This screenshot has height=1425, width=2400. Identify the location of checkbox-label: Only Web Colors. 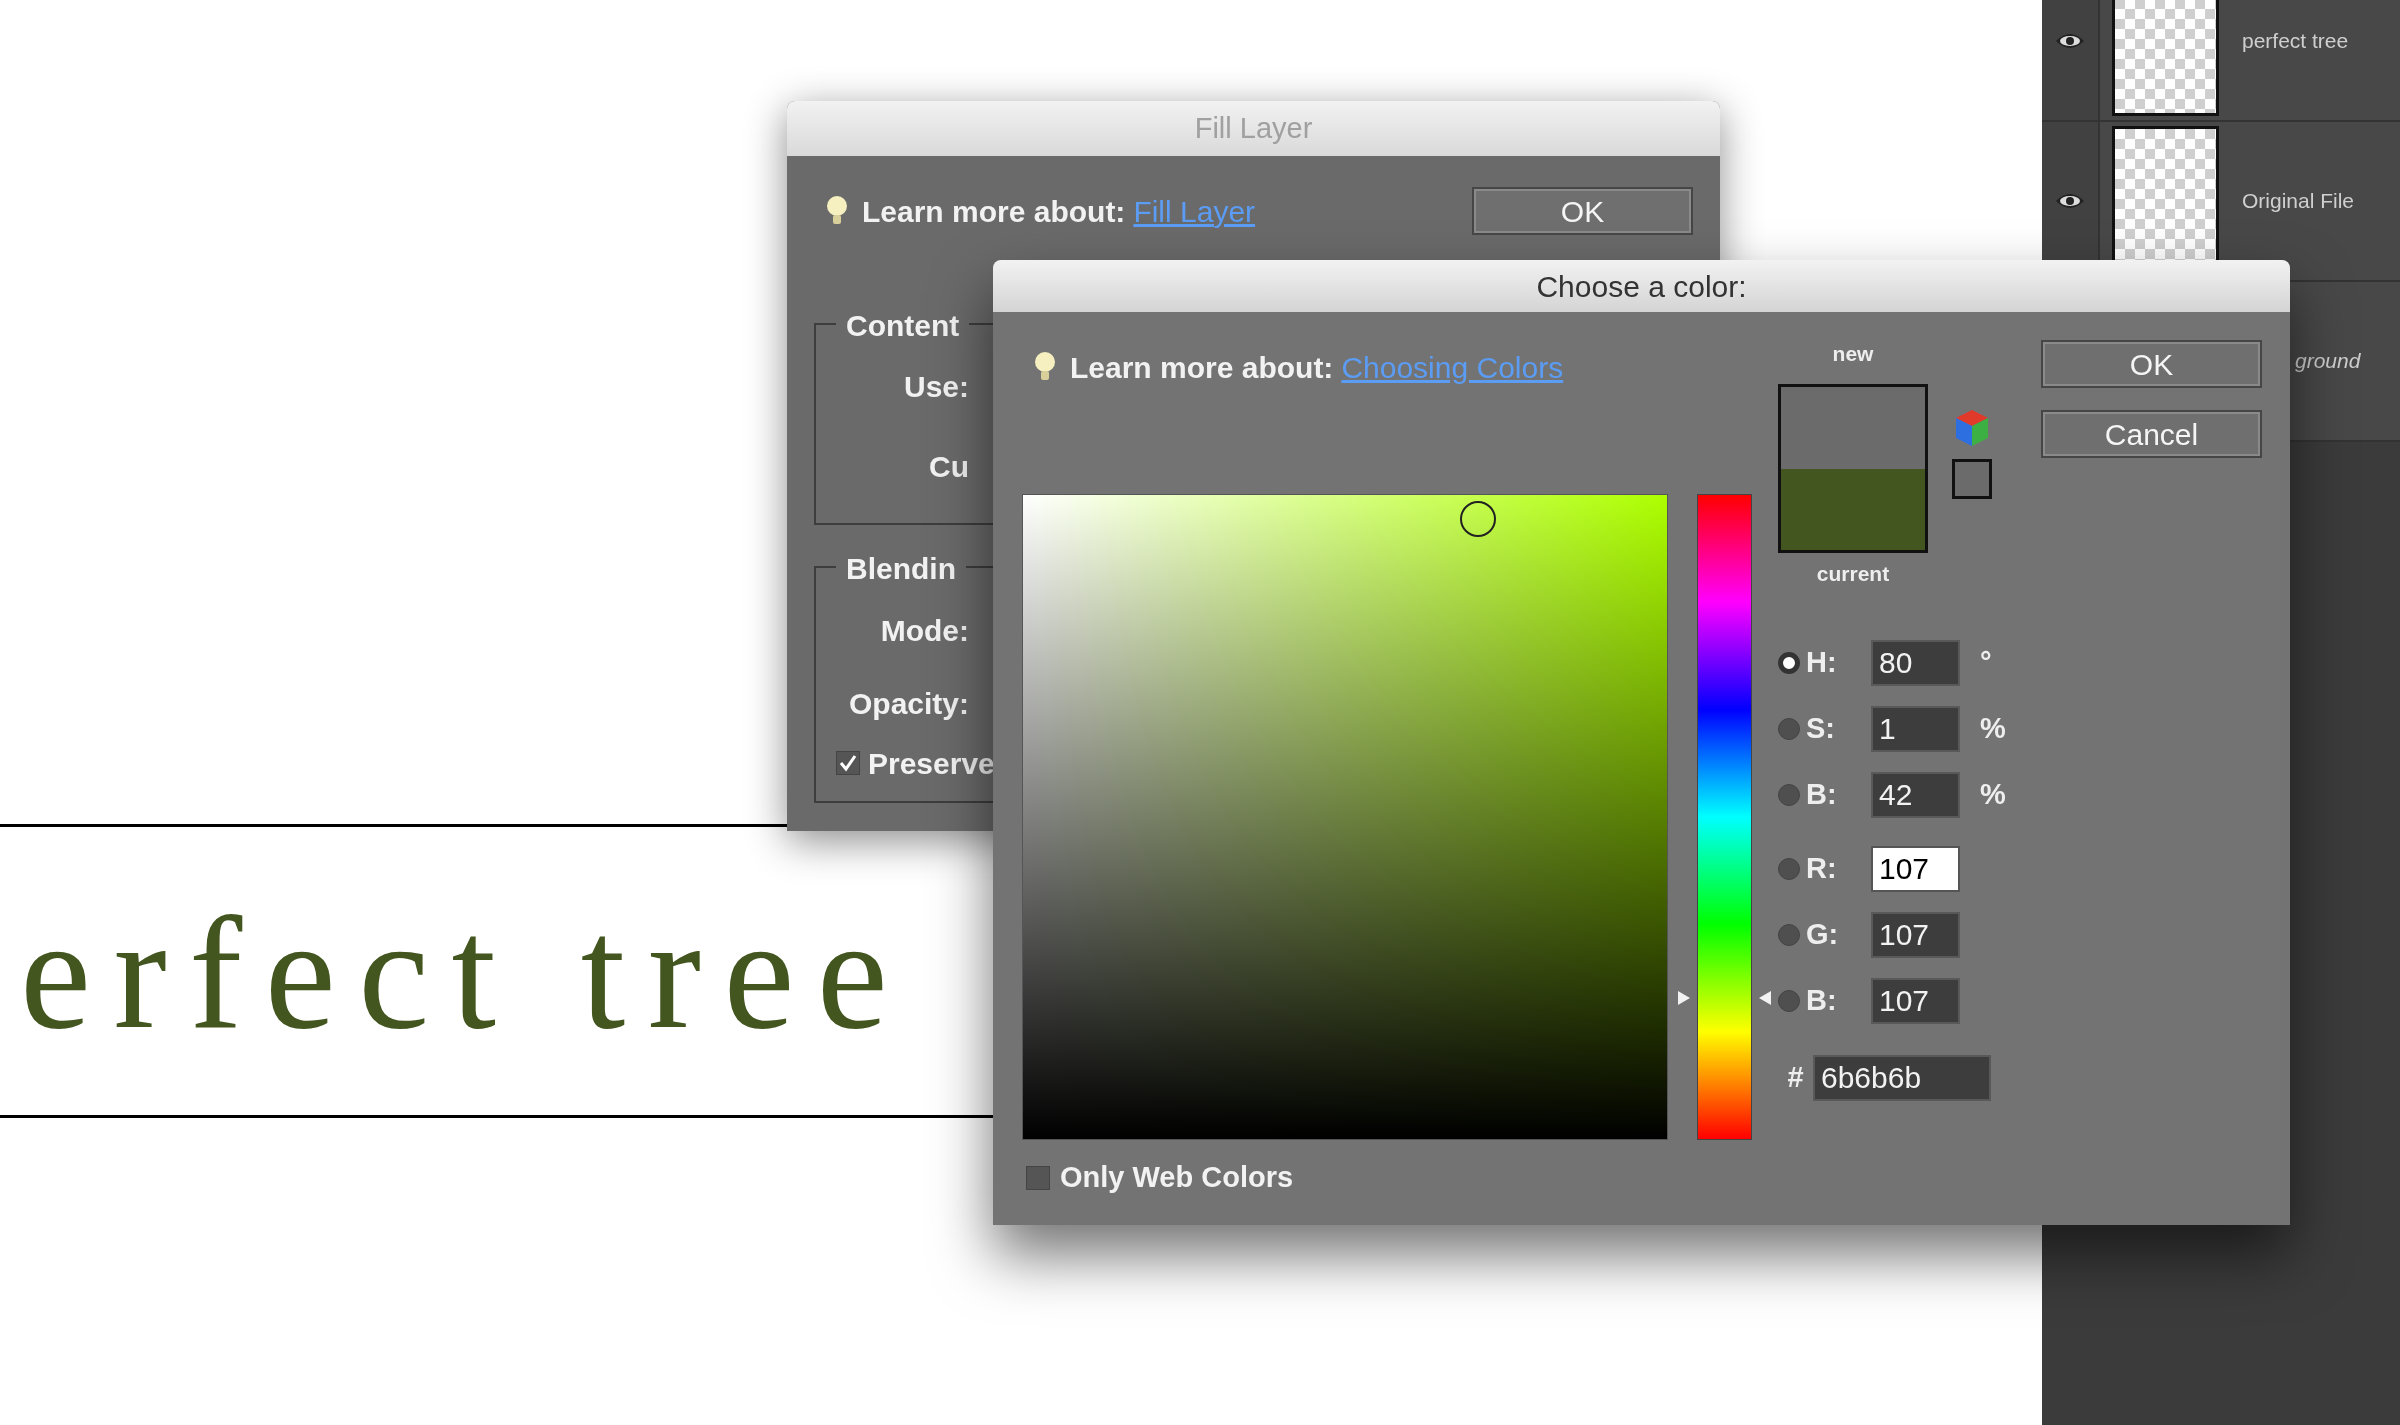
(1177, 1178).